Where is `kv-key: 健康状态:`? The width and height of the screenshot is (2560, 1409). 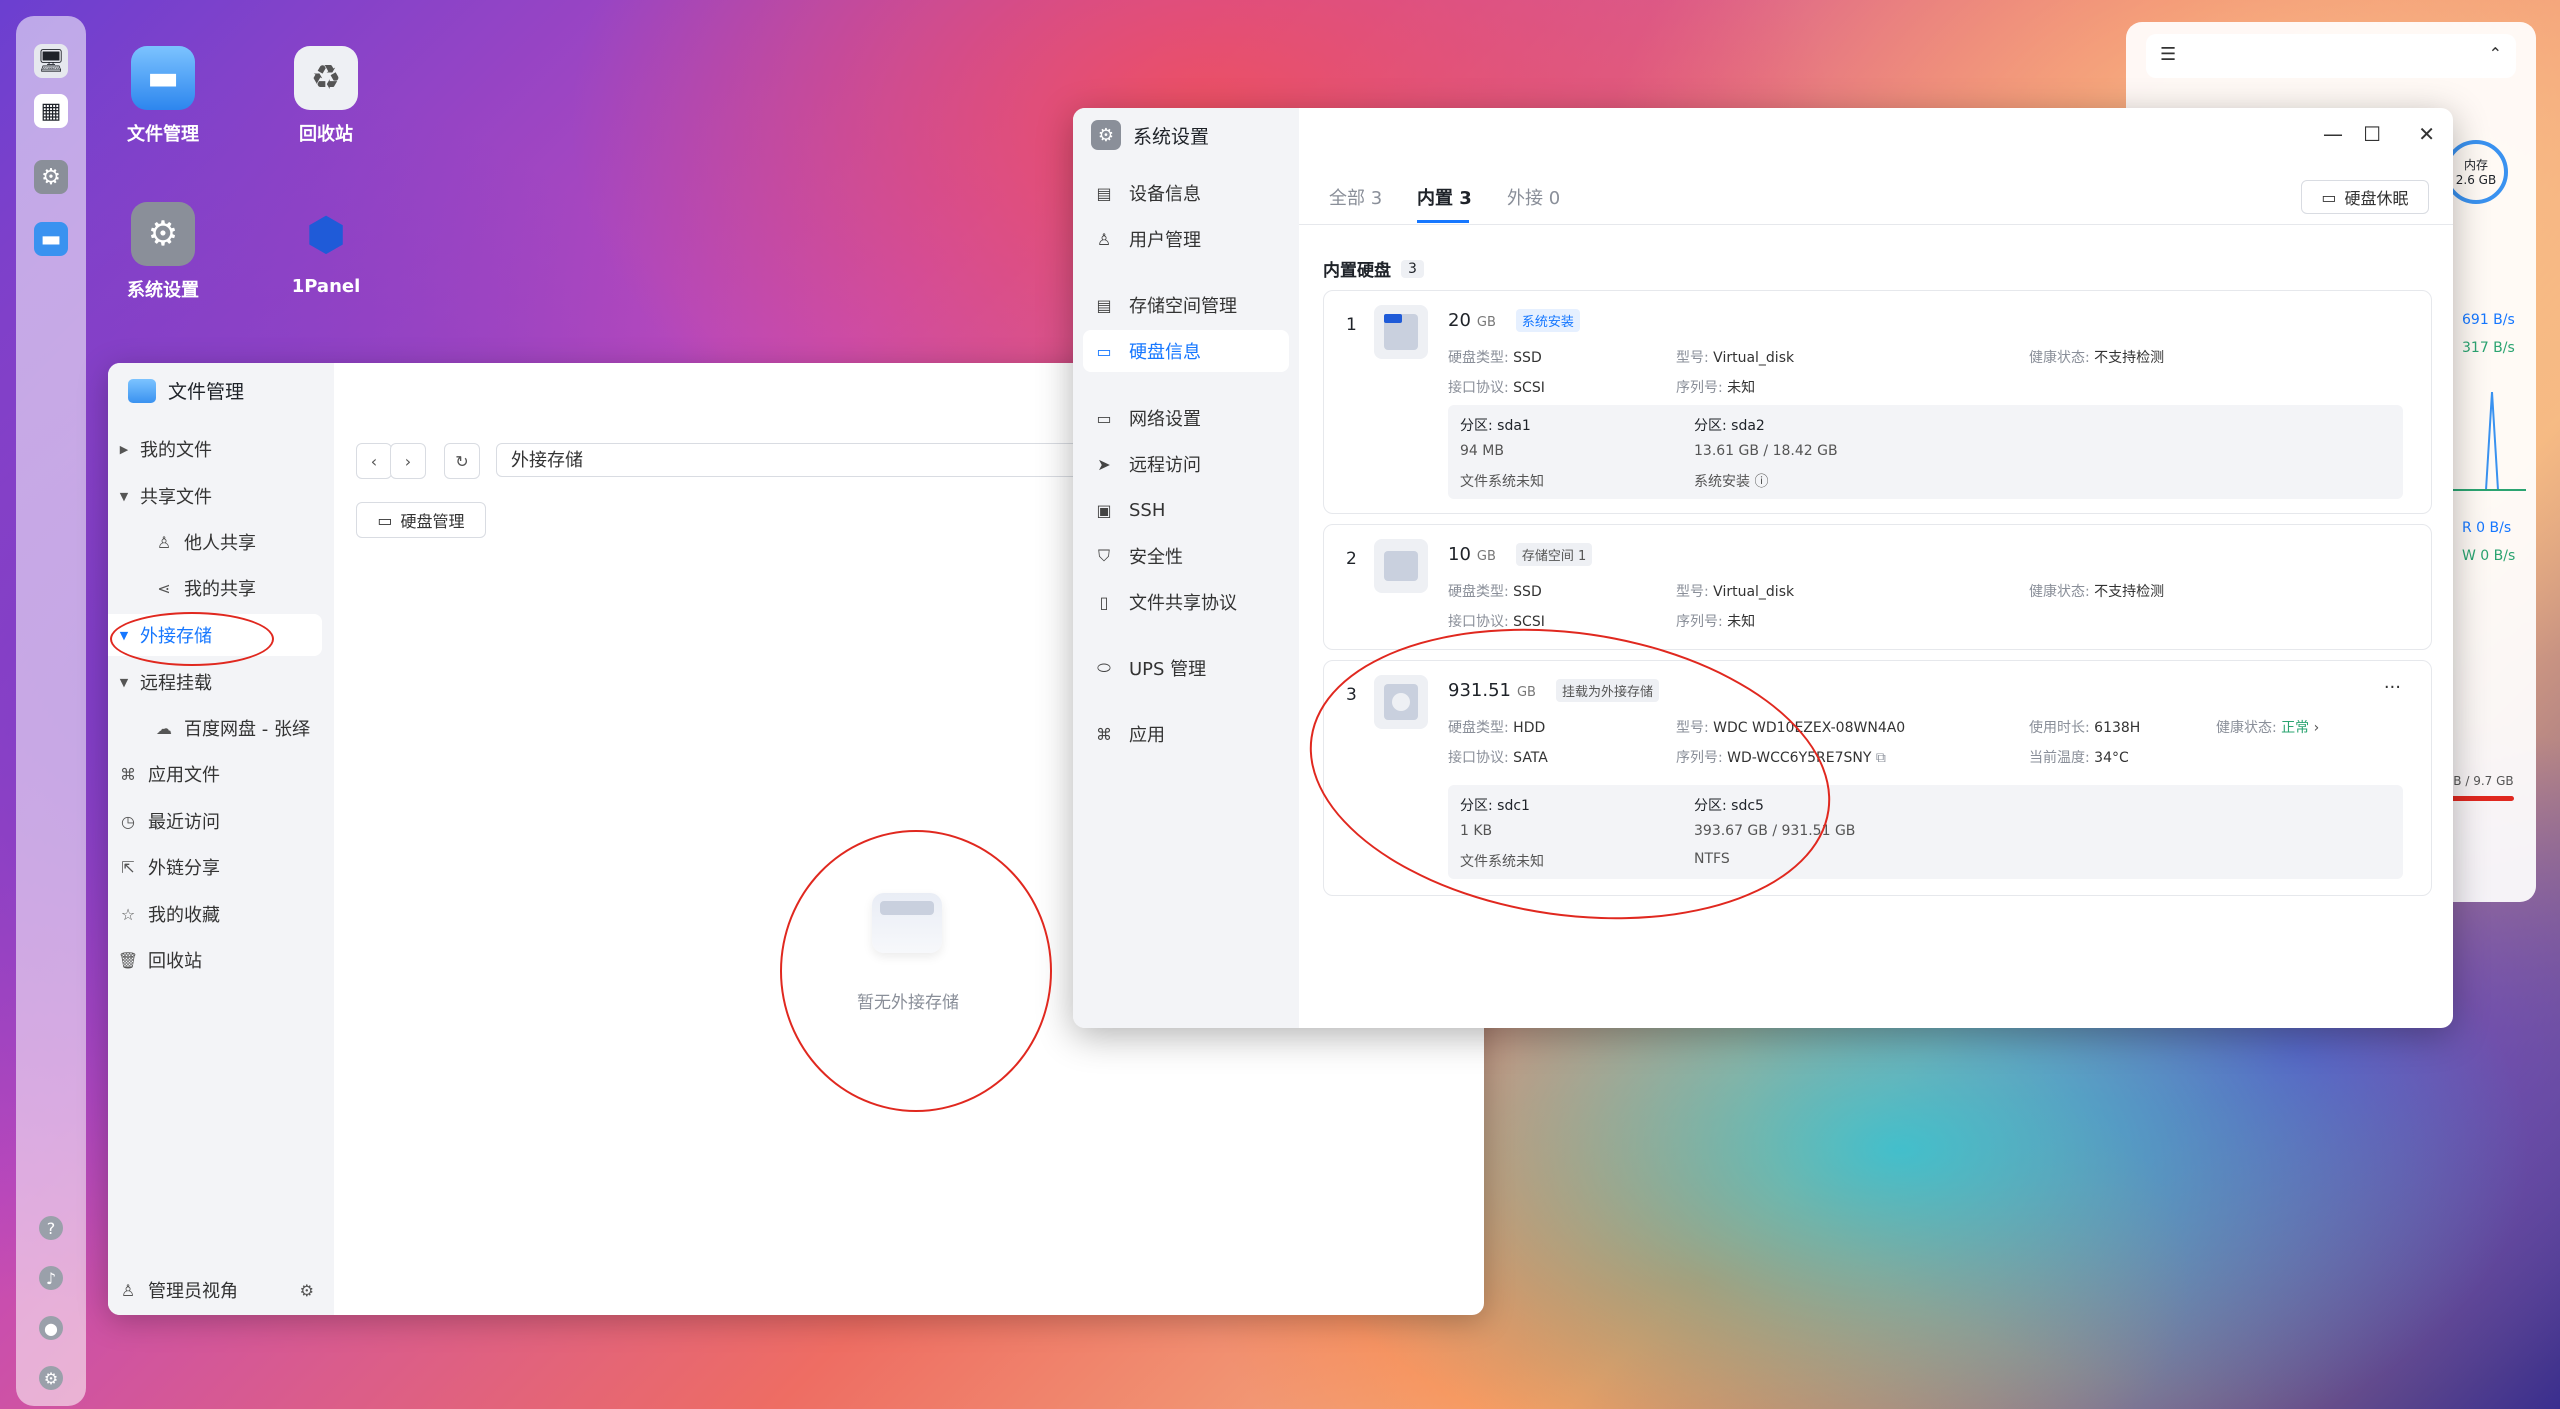
kv-key: 健康状态: is located at coordinates (2246, 728).